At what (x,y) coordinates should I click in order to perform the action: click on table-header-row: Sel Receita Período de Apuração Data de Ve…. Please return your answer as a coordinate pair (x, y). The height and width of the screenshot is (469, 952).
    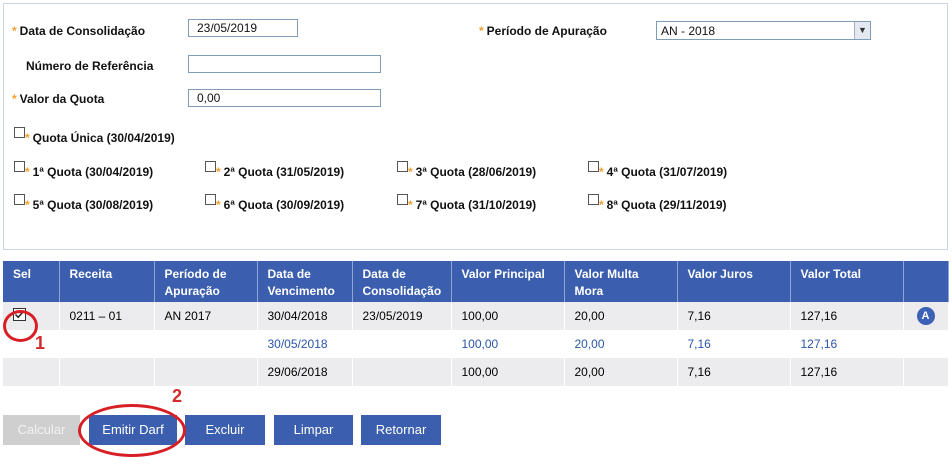
    Looking at the image, I should click on (476, 281).